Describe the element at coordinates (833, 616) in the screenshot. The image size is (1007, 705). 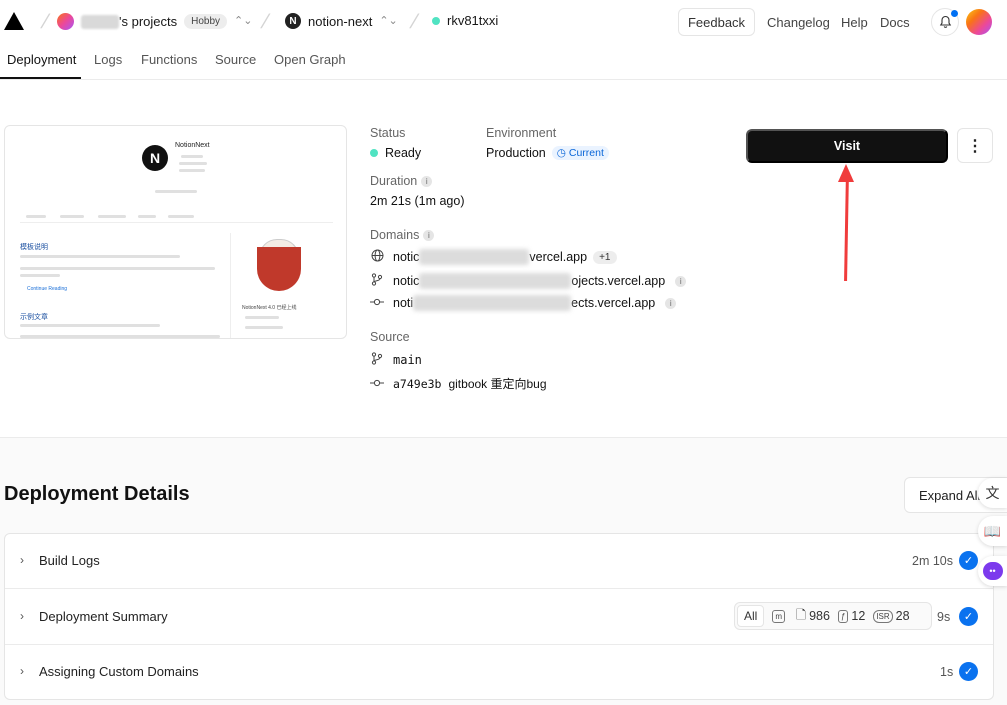
I see `summary-filter: All m 🗋 986 ƒ 12 ISR 28` at that location.